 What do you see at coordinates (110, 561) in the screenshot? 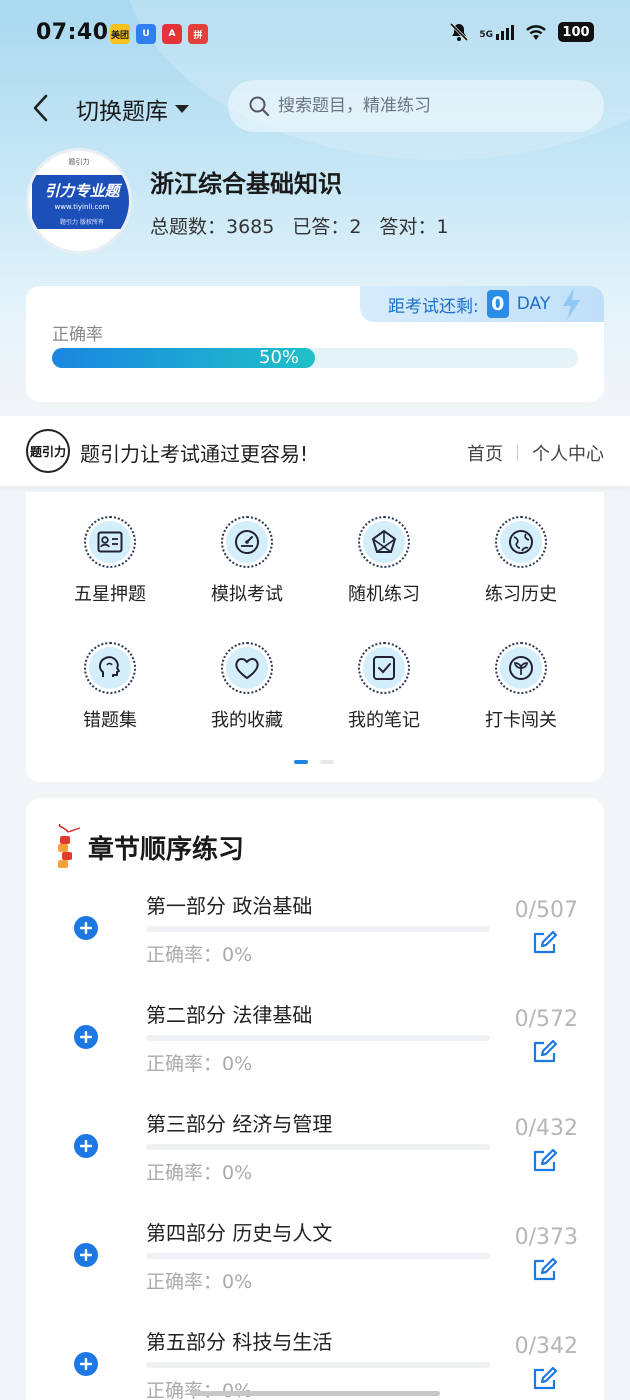
I see `feature-five-star: 五星押题` at bounding box center [110, 561].